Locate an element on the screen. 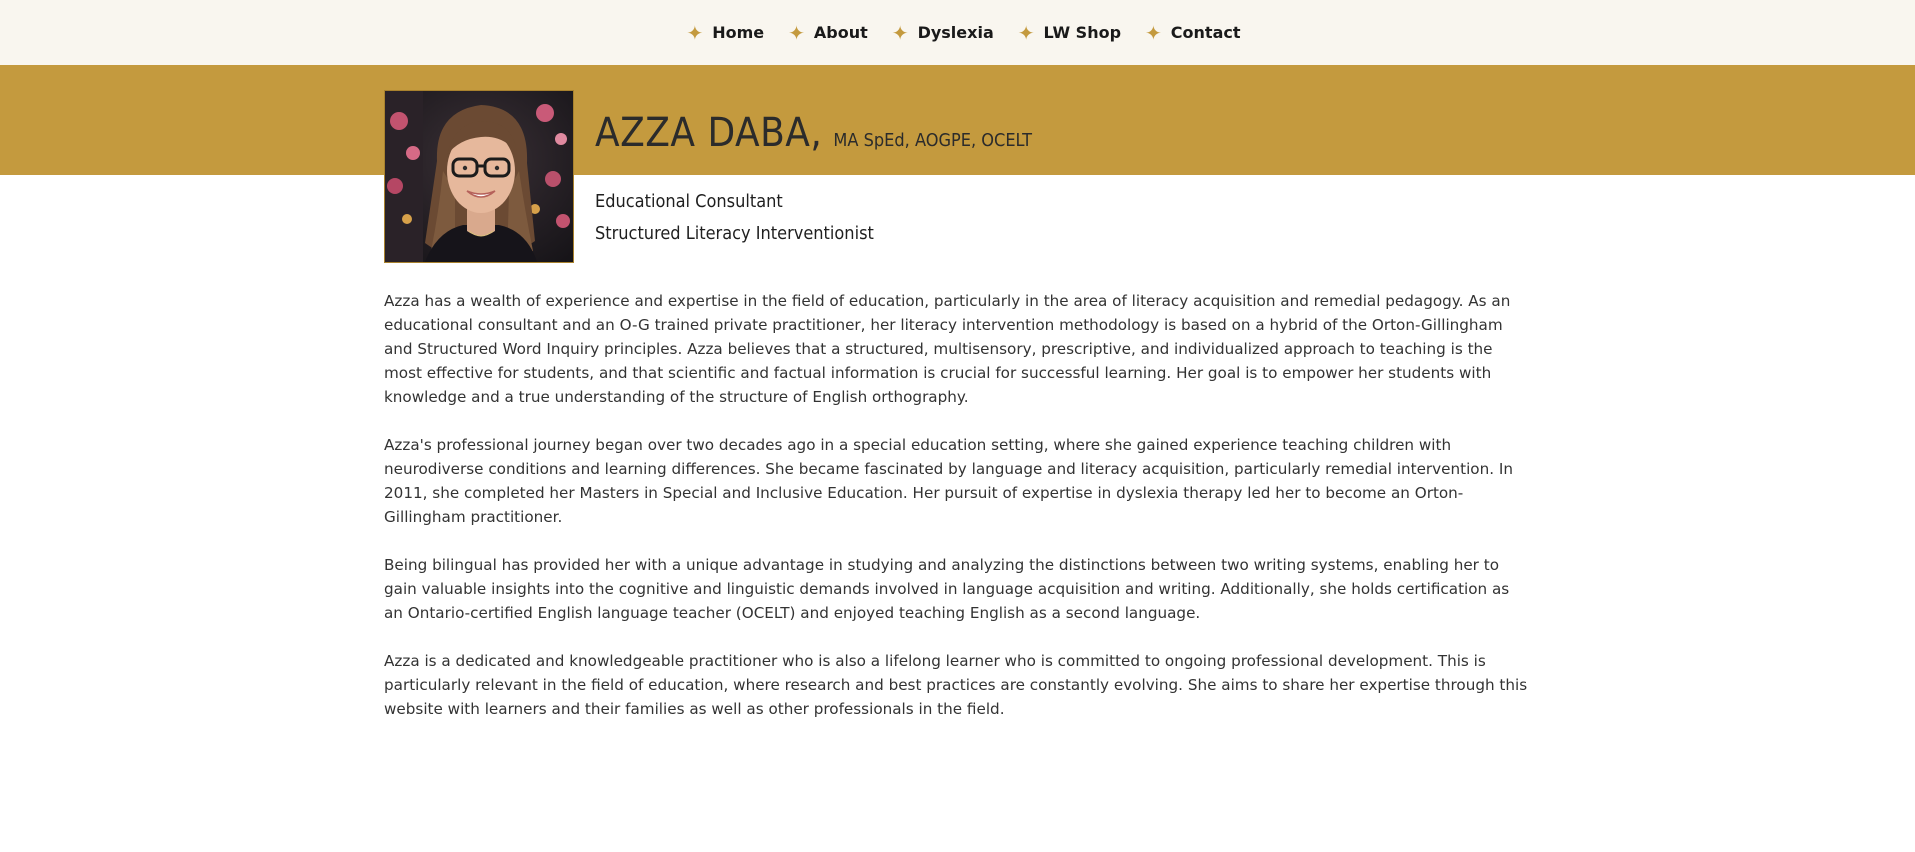 Image resolution: width=1915 pixels, height=852 pixels. portrait-image is located at coordinates (479, 176).